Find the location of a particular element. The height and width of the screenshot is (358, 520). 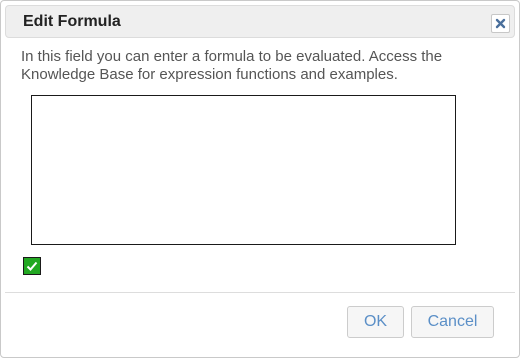

close-button is located at coordinates (500, 23).